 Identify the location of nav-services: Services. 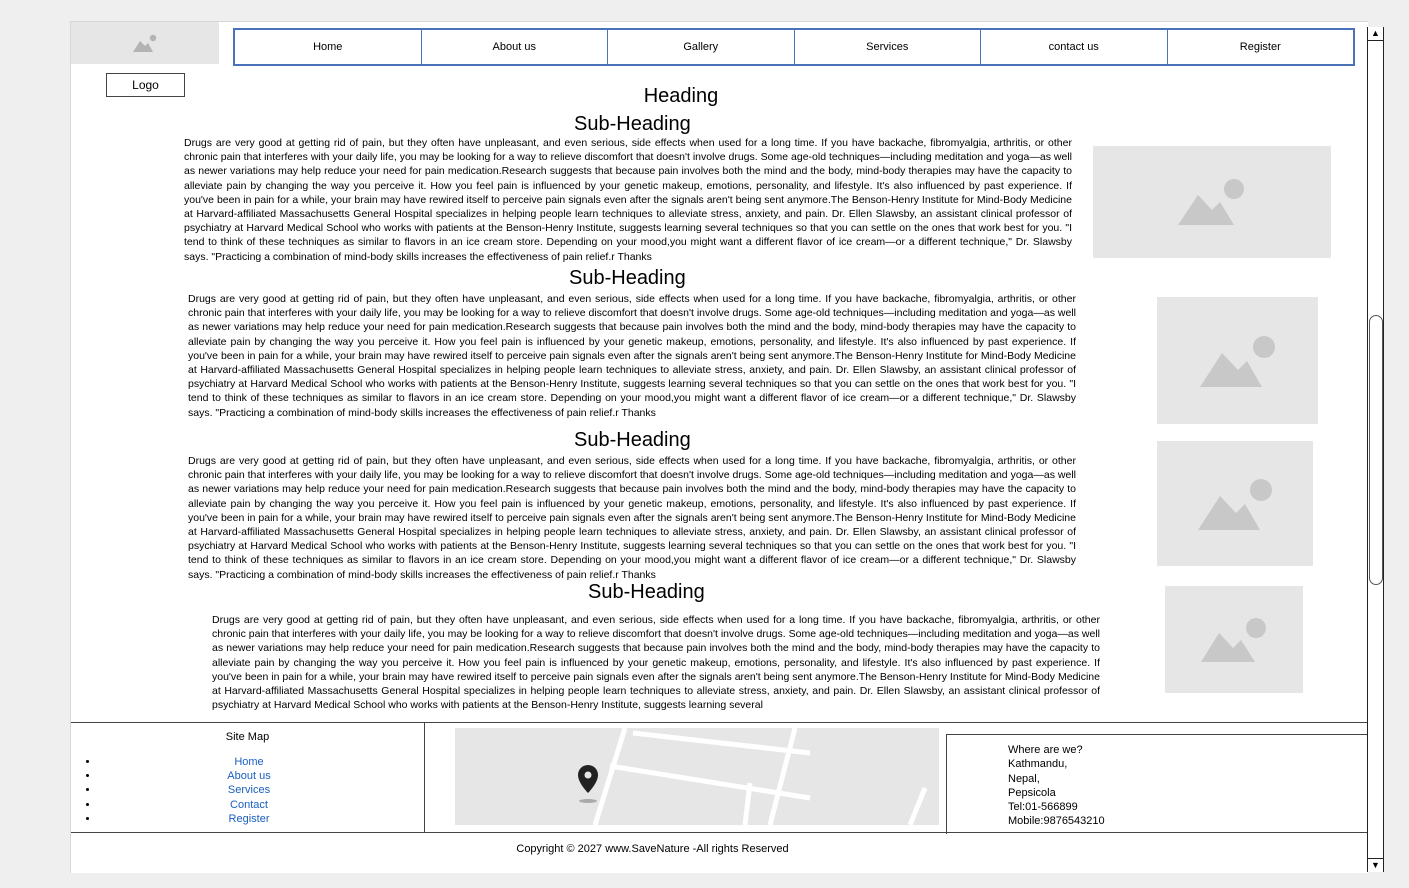
(888, 47).